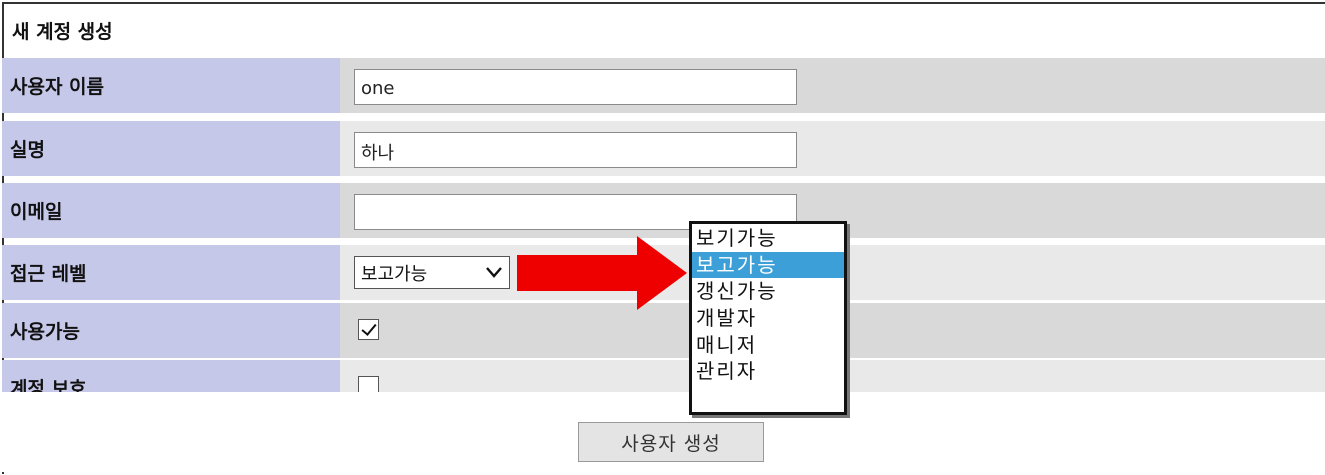 This screenshot has height=475, width=1325. I want to click on red-arrow-icon, so click(602, 273).